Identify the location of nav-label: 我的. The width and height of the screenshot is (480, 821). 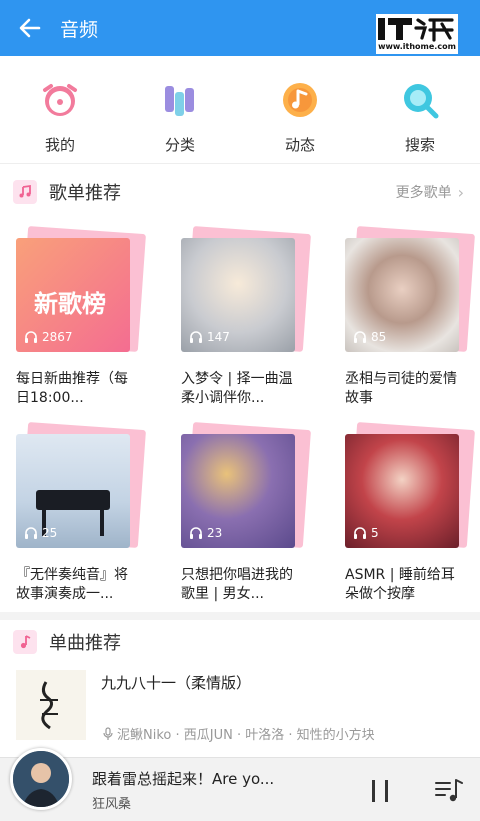
(59, 145).